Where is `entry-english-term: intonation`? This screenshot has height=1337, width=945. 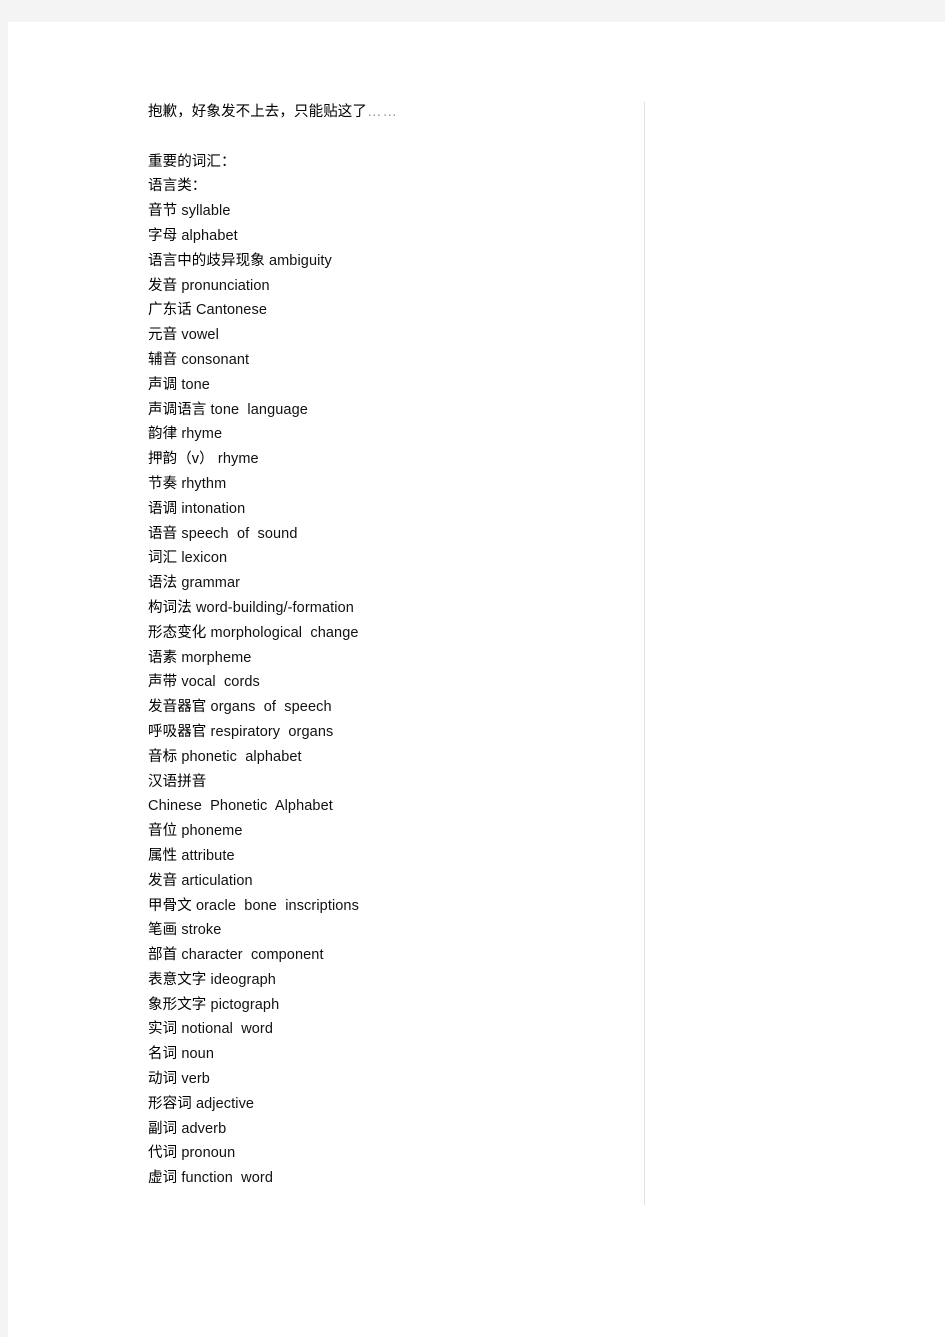 entry-english-term: intonation is located at coordinates (213, 508).